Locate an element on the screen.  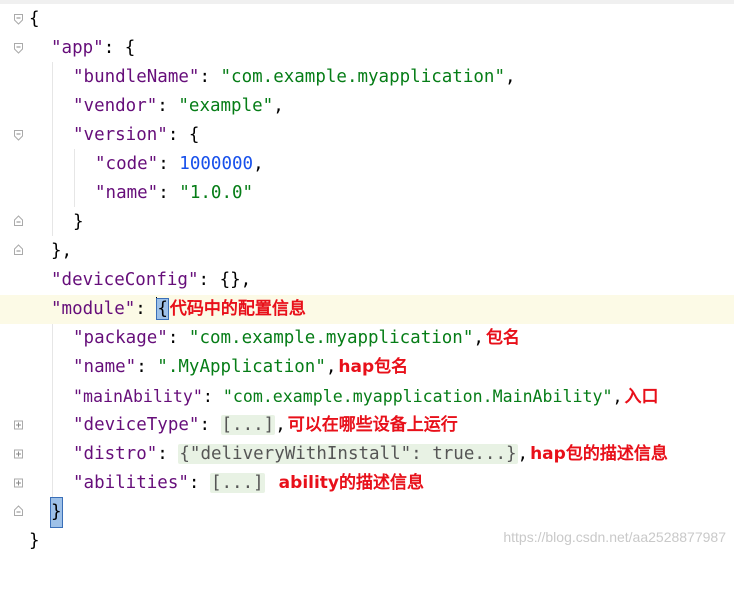
json-key: "deviceConfig" is located at coordinates (125, 280).